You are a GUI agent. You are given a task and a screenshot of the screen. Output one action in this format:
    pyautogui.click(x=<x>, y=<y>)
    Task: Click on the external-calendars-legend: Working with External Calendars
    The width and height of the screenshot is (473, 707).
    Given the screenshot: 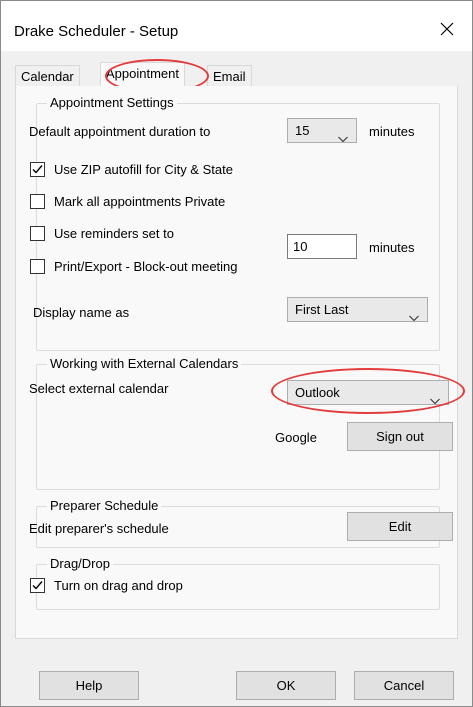 What is the action you would take?
    pyautogui.click(x=144, y=363)
    